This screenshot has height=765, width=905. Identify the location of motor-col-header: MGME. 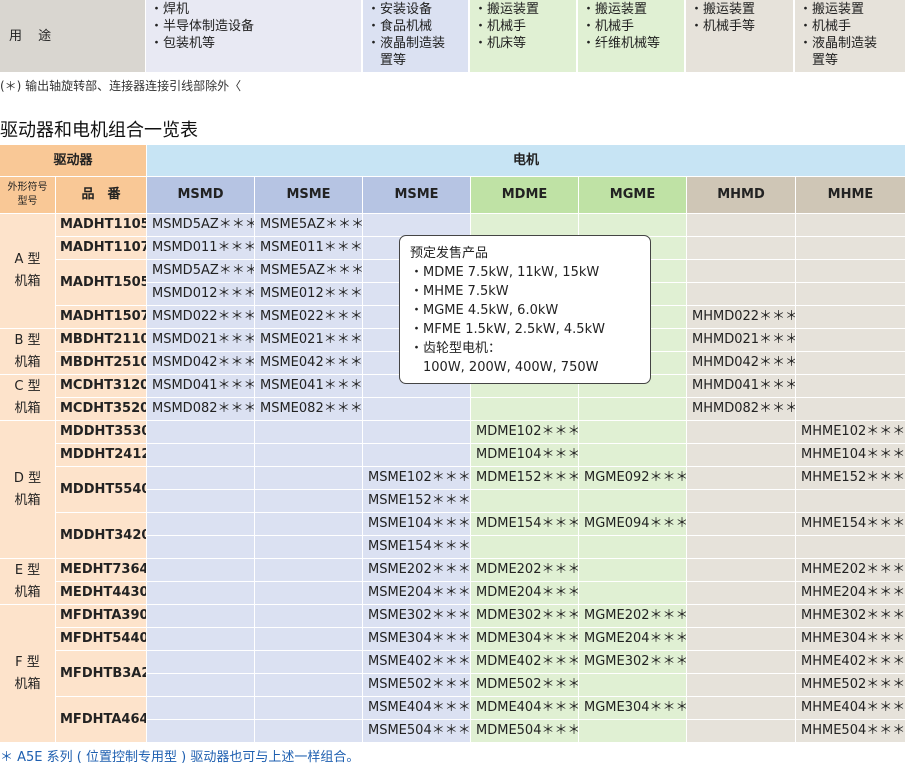
(632, 195).